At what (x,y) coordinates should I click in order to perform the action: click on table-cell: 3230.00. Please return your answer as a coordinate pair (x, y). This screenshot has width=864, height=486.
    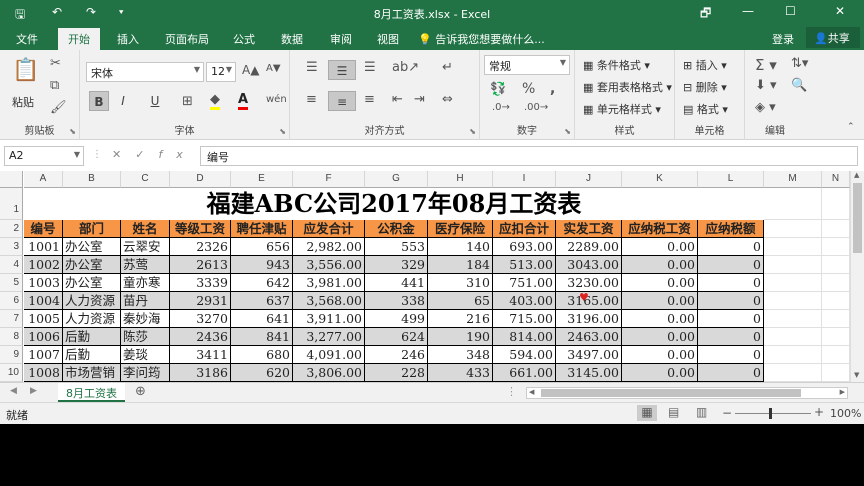
    Looking at the image, I should click on (589, 283).